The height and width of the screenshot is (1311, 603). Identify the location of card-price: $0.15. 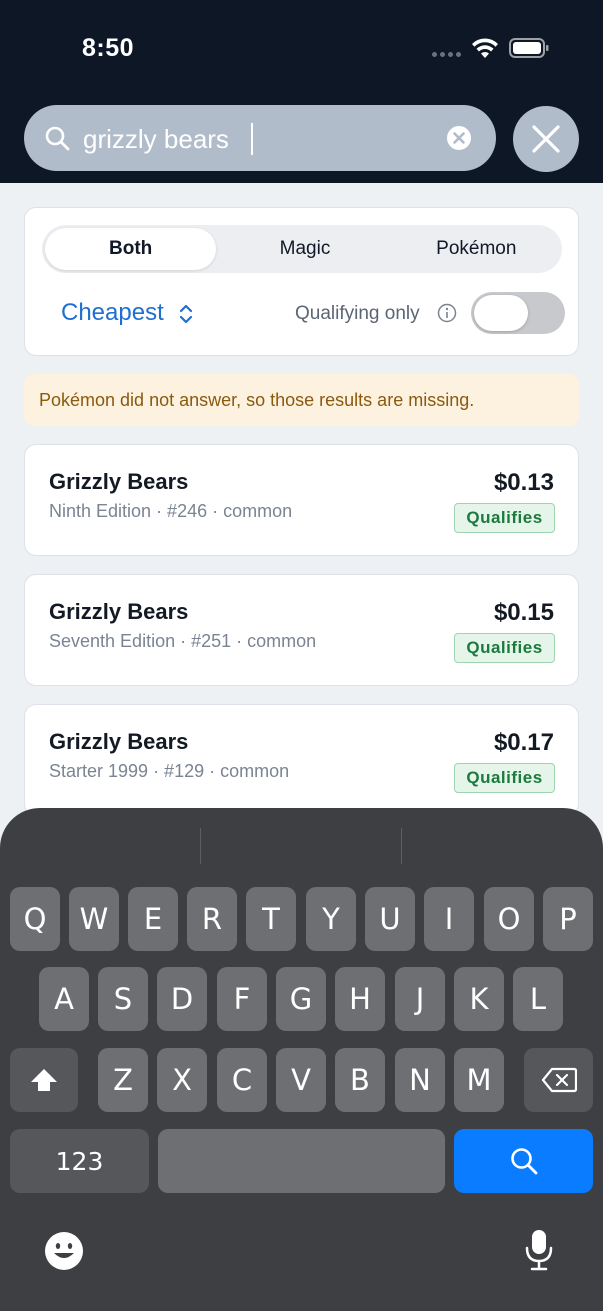
(523, 612).